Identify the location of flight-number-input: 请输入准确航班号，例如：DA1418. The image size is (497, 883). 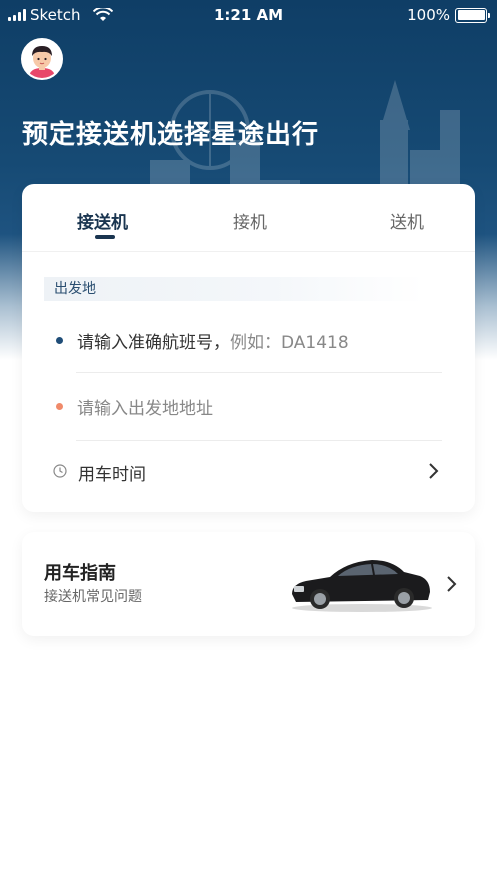
(213, 340).